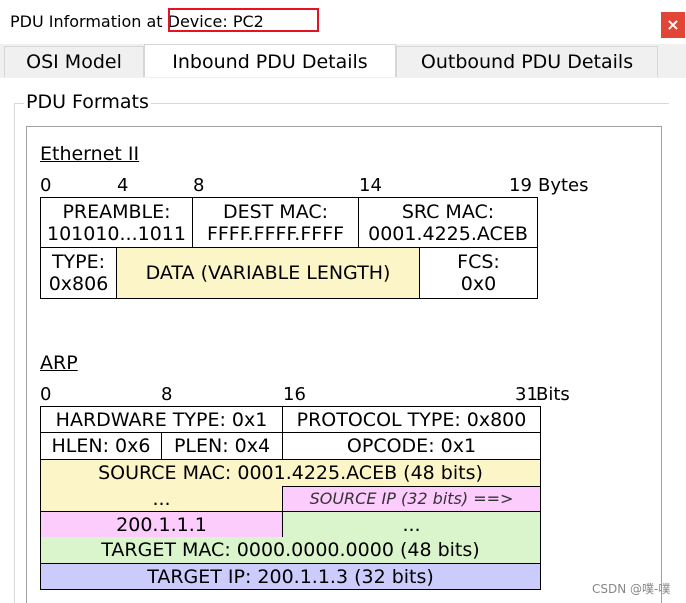 This screenshot has height=603, width=686. Describe the element at coordinates (553, 394) in the screenshot. I see `arp-unit: Bits` at that location.